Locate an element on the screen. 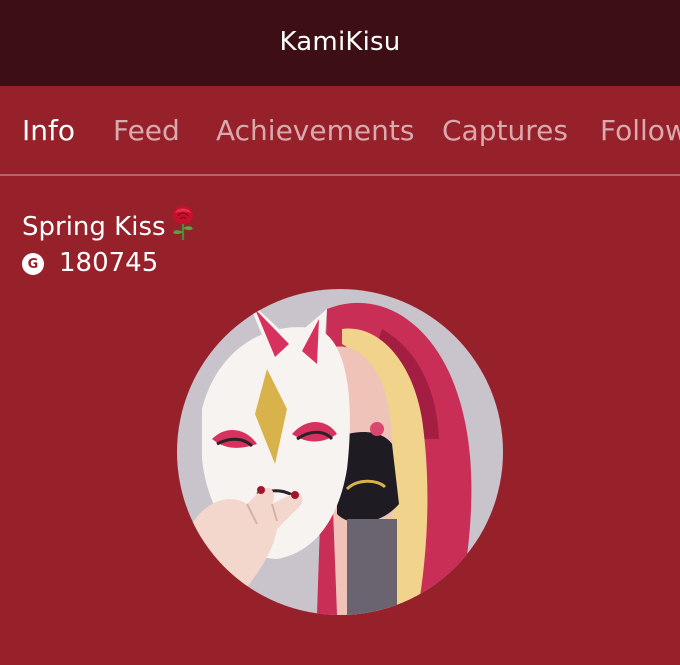 The image size is (680, 665). rose-icon is located at coordinates (183, 226).